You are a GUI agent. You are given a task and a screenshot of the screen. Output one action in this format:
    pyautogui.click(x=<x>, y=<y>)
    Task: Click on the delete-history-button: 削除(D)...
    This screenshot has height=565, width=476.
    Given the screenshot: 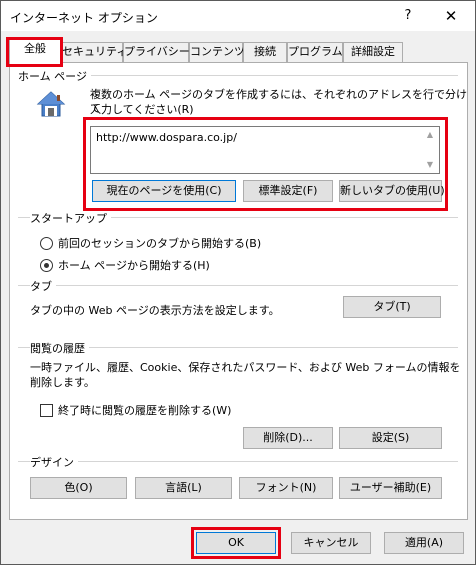 What is the action you would take?
    pyautogui.click(x=288, y=438)
    